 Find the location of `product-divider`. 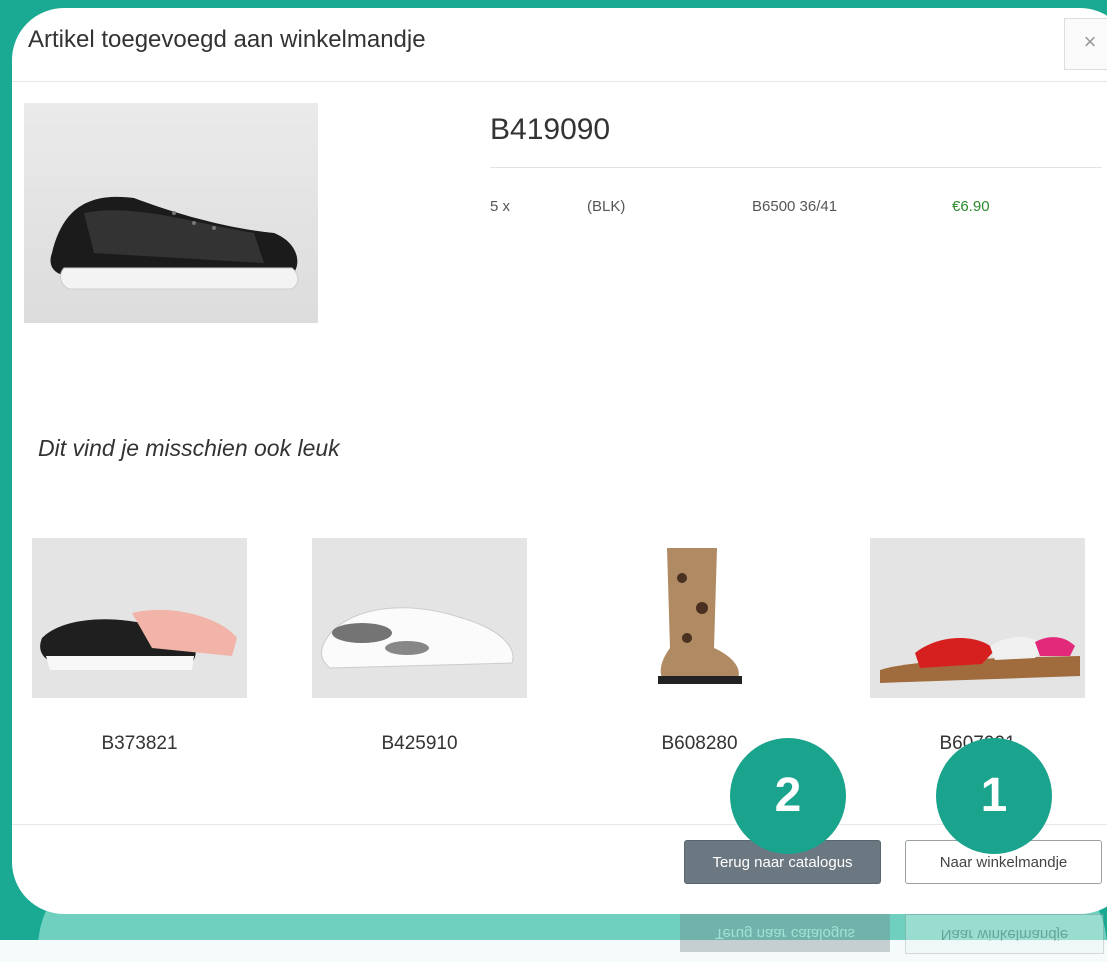

product-divider is located at coordinates (796, 167).